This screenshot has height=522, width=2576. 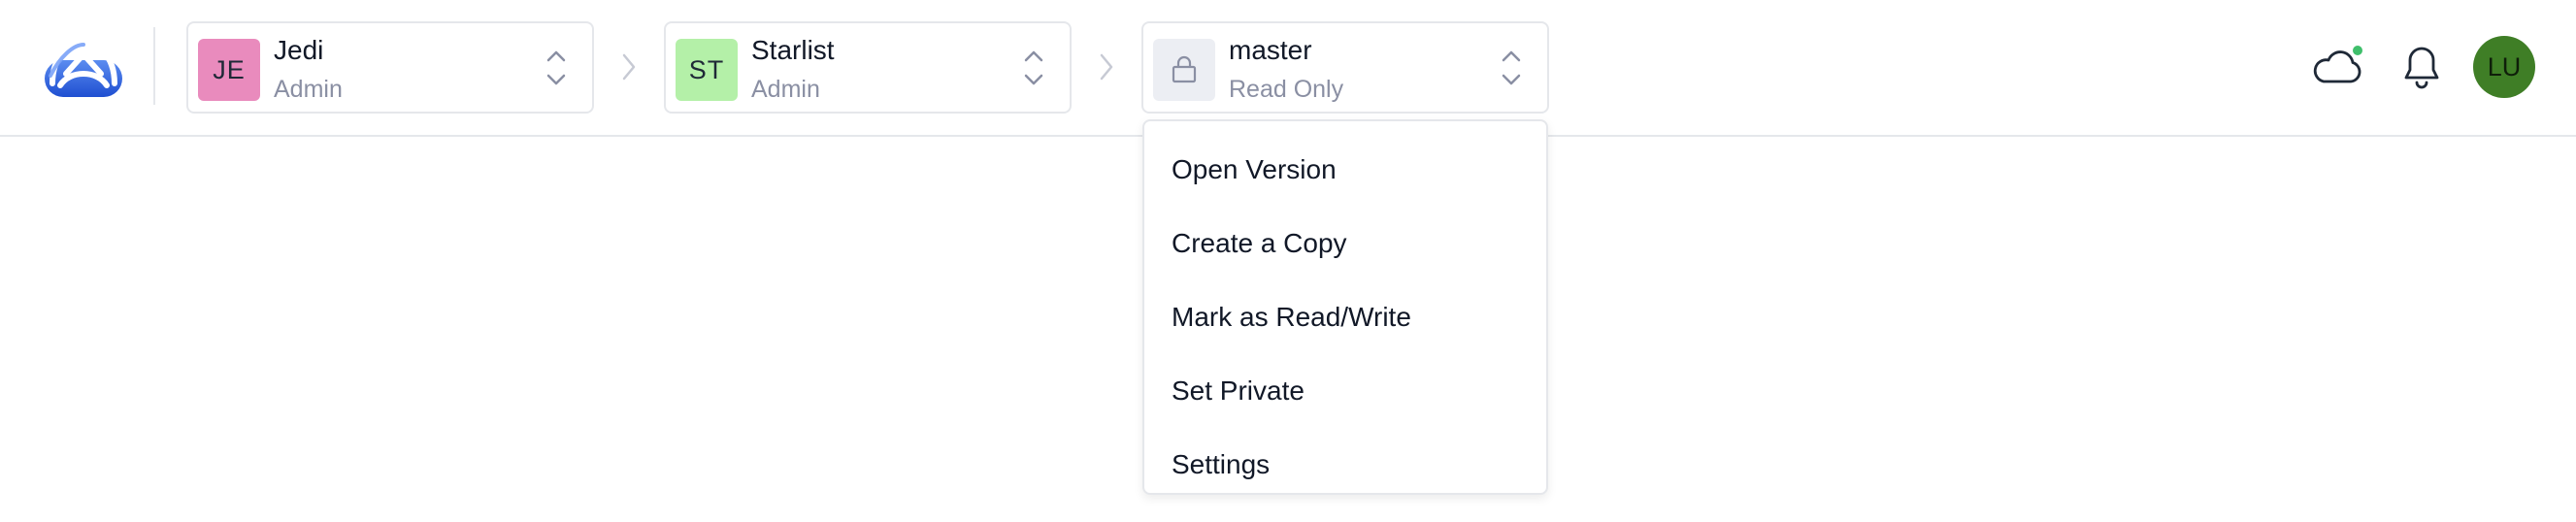 I want to click on organization-badge: JE, so click(x=229, y=70).